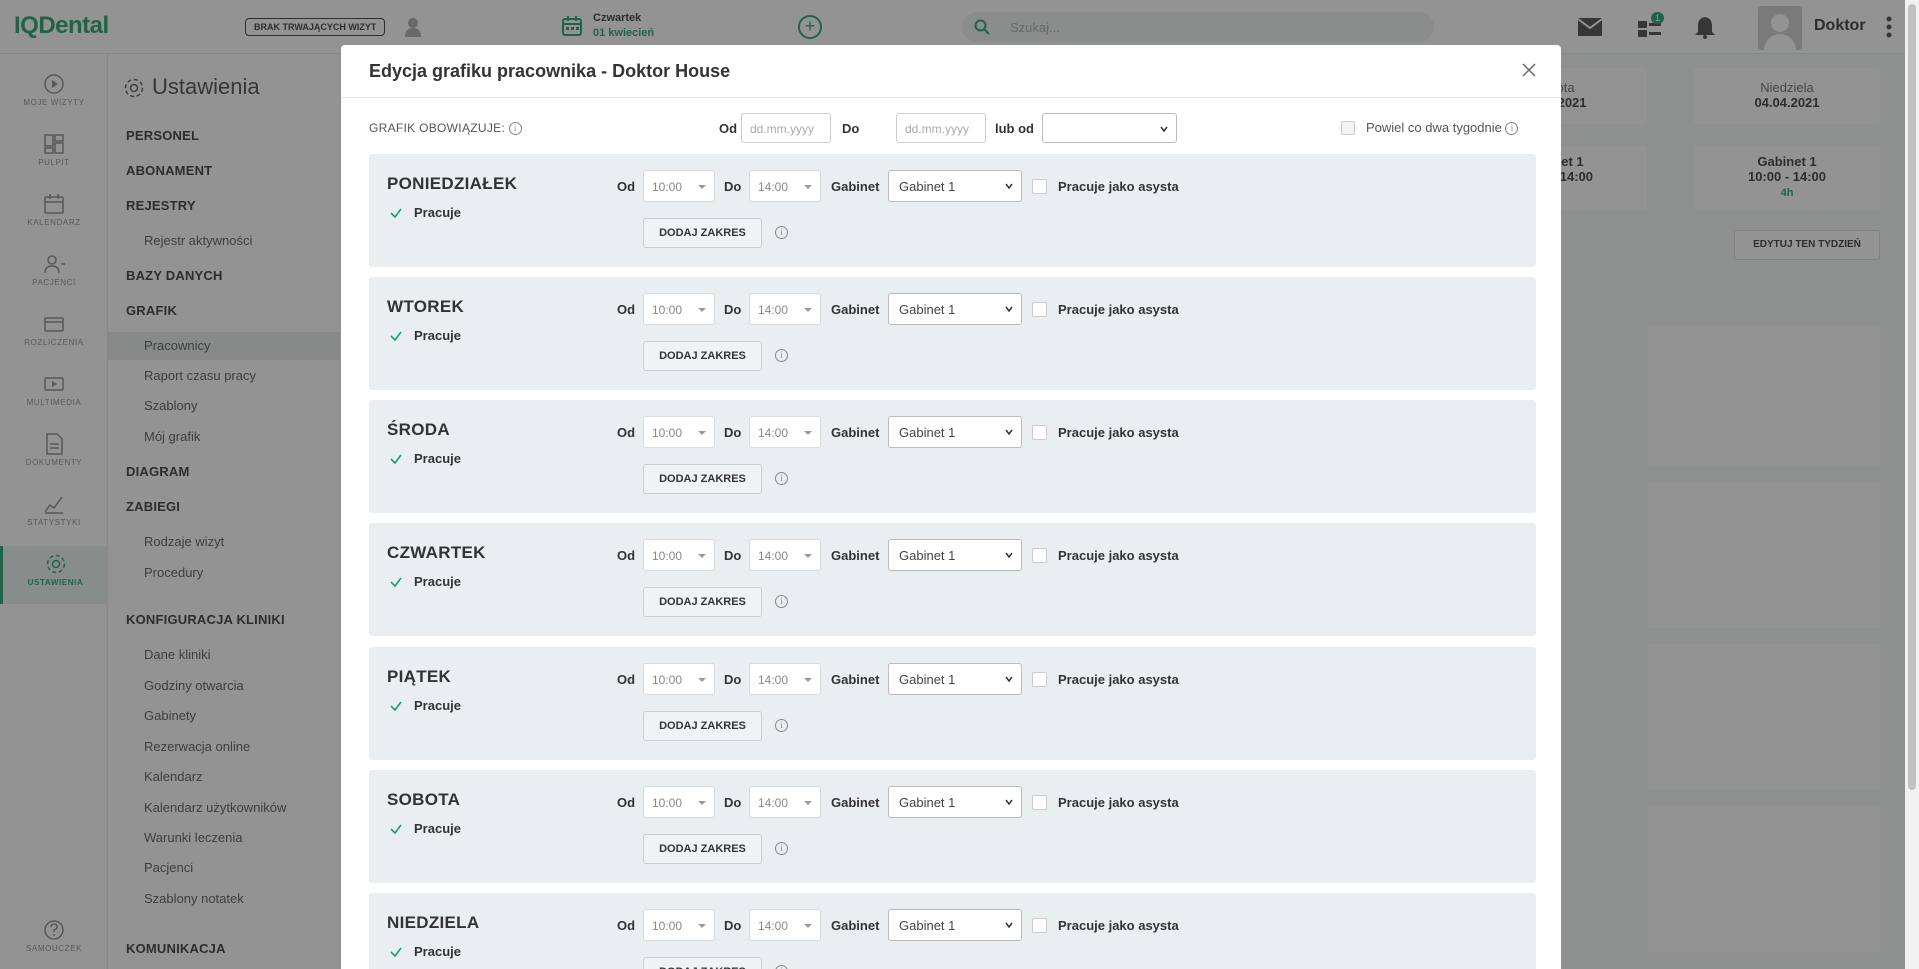  I want to click on validity-to-label: Do, so click(851, 128).